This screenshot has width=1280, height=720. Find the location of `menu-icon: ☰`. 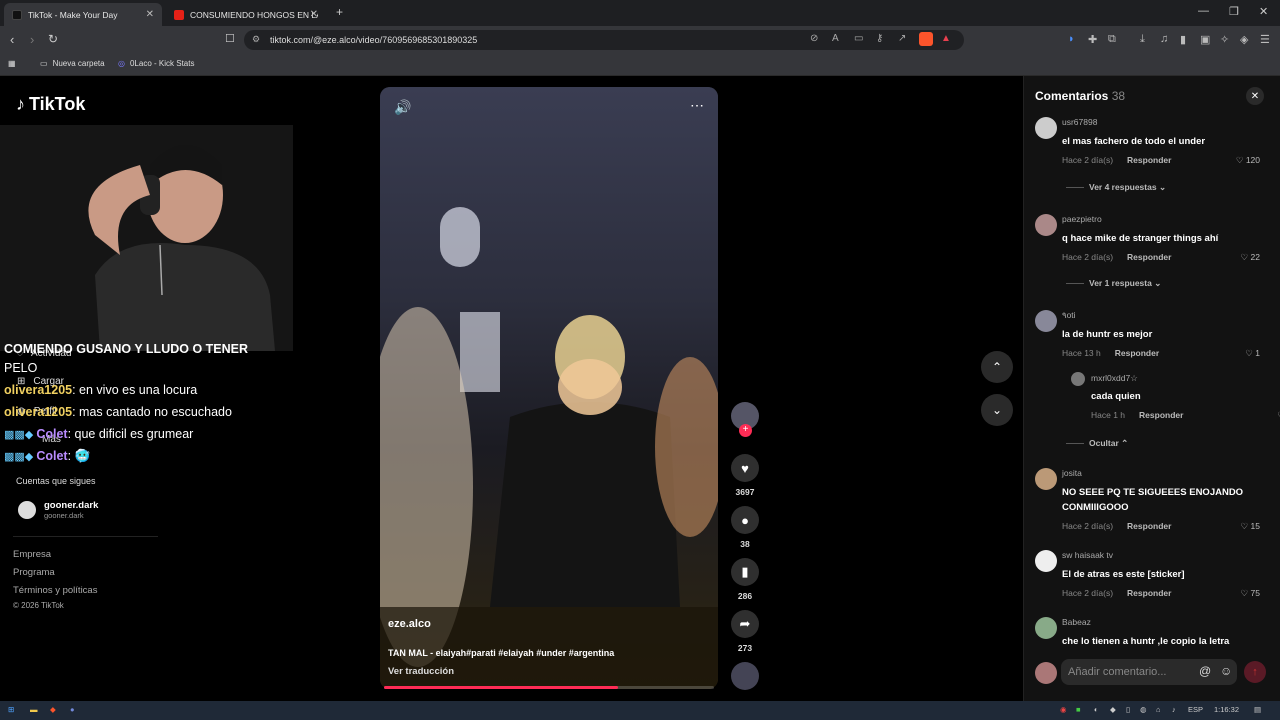

menu-icon: ☰ is located at coordinates (1265, 39).